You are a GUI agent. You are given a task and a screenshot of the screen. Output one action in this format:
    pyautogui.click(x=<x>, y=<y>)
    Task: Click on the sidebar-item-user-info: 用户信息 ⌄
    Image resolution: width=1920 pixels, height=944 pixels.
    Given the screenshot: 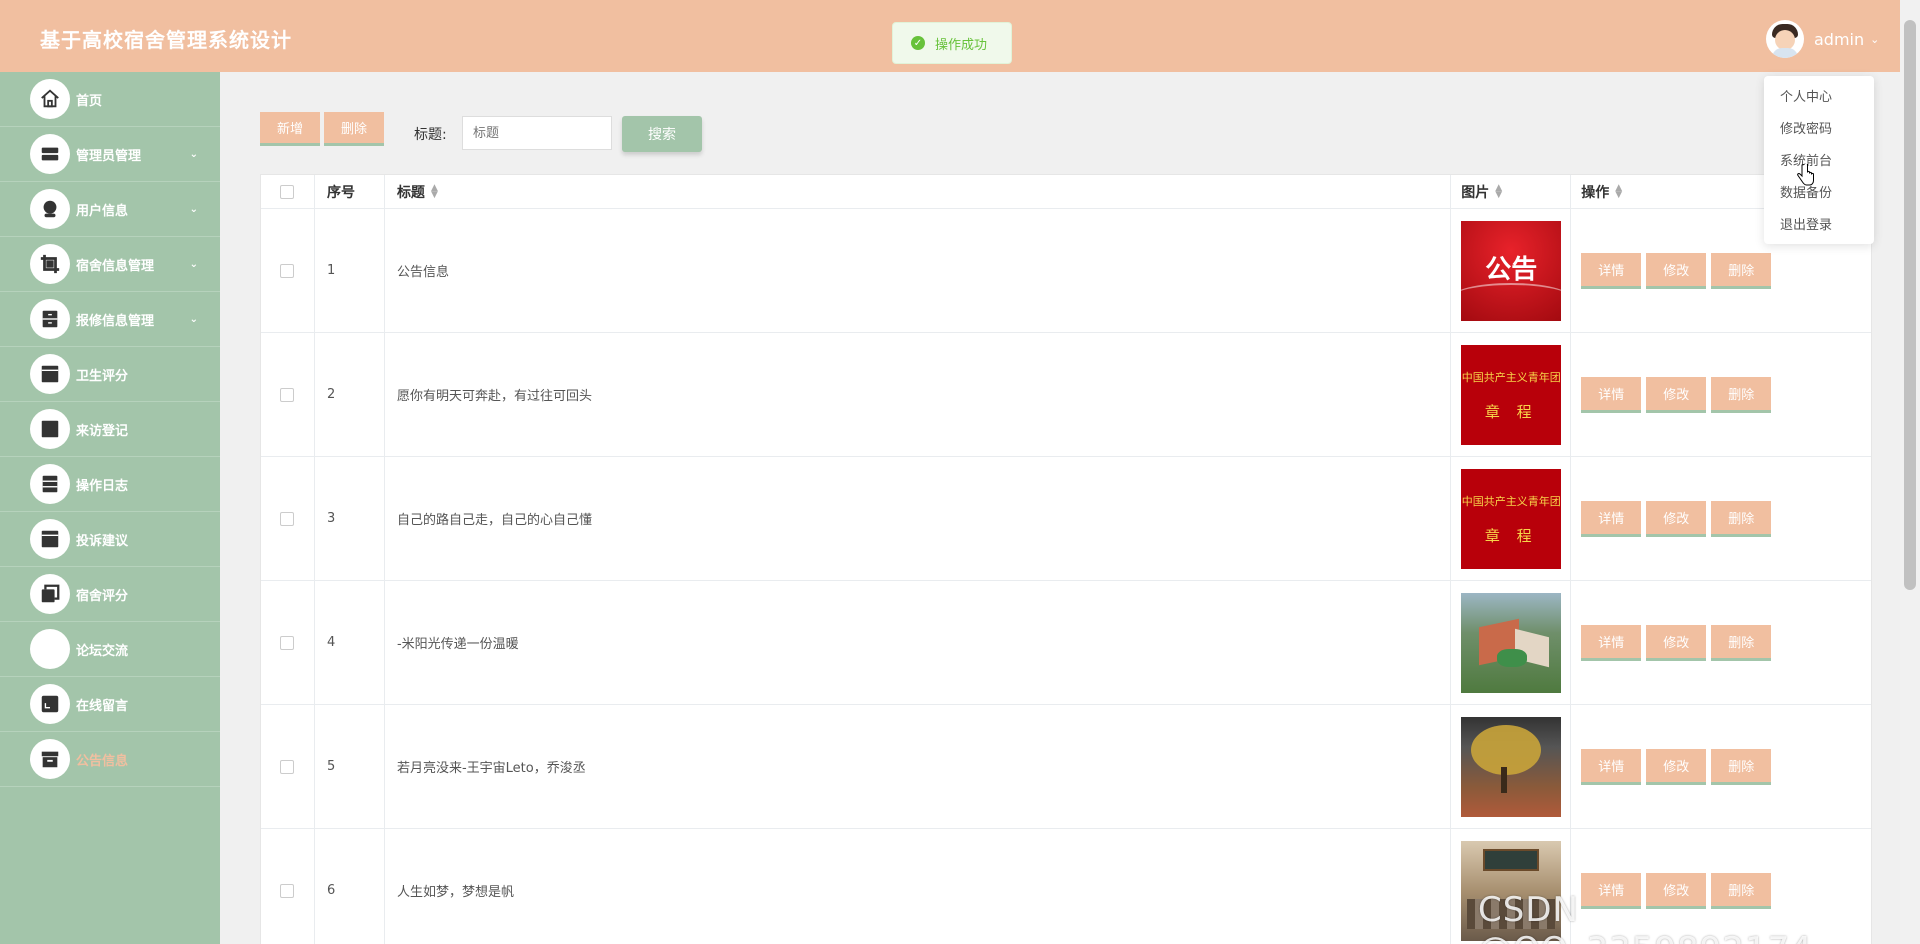 What is the action you would take?
    pyautogui.click(x=110, y=209)
    